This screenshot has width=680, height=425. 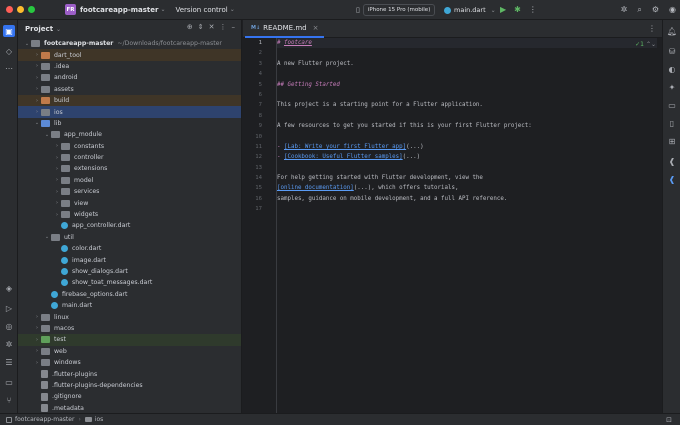 I want to click on lock-icon: ⊡, so click(x=669, y=420).